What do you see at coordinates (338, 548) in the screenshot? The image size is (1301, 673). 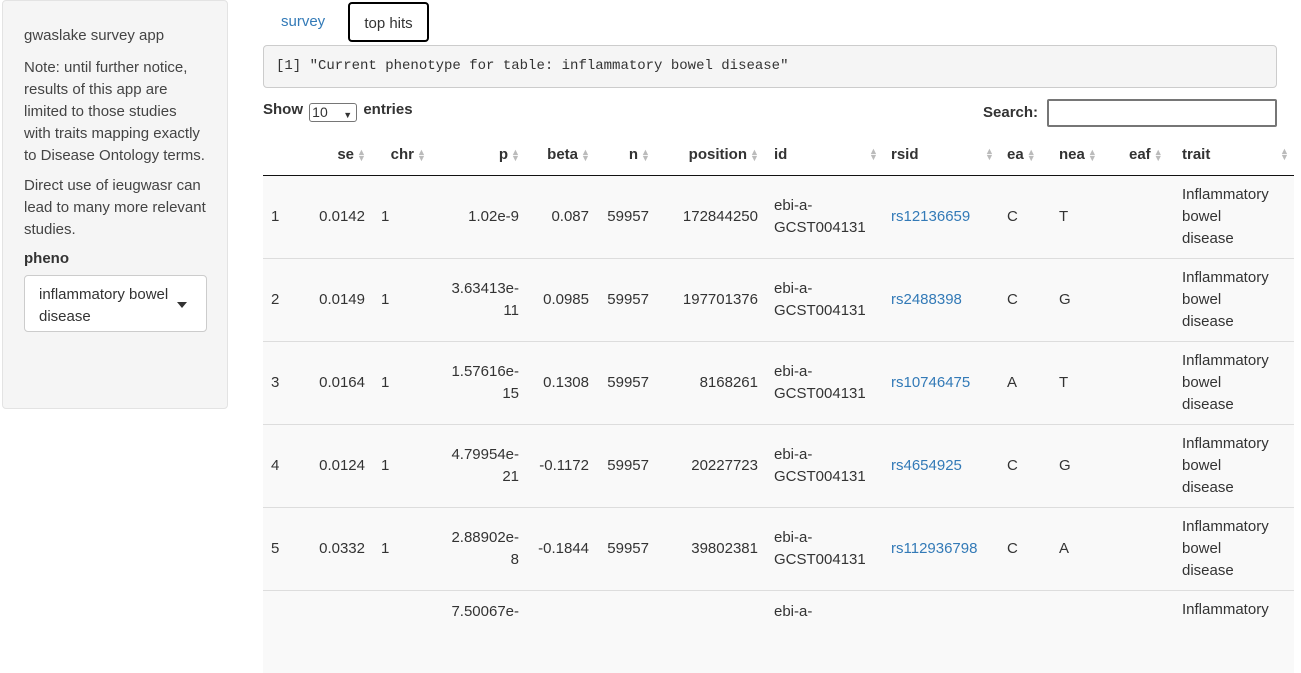 I see `cell-se: 0.0332` at bounding box center [338, 548].